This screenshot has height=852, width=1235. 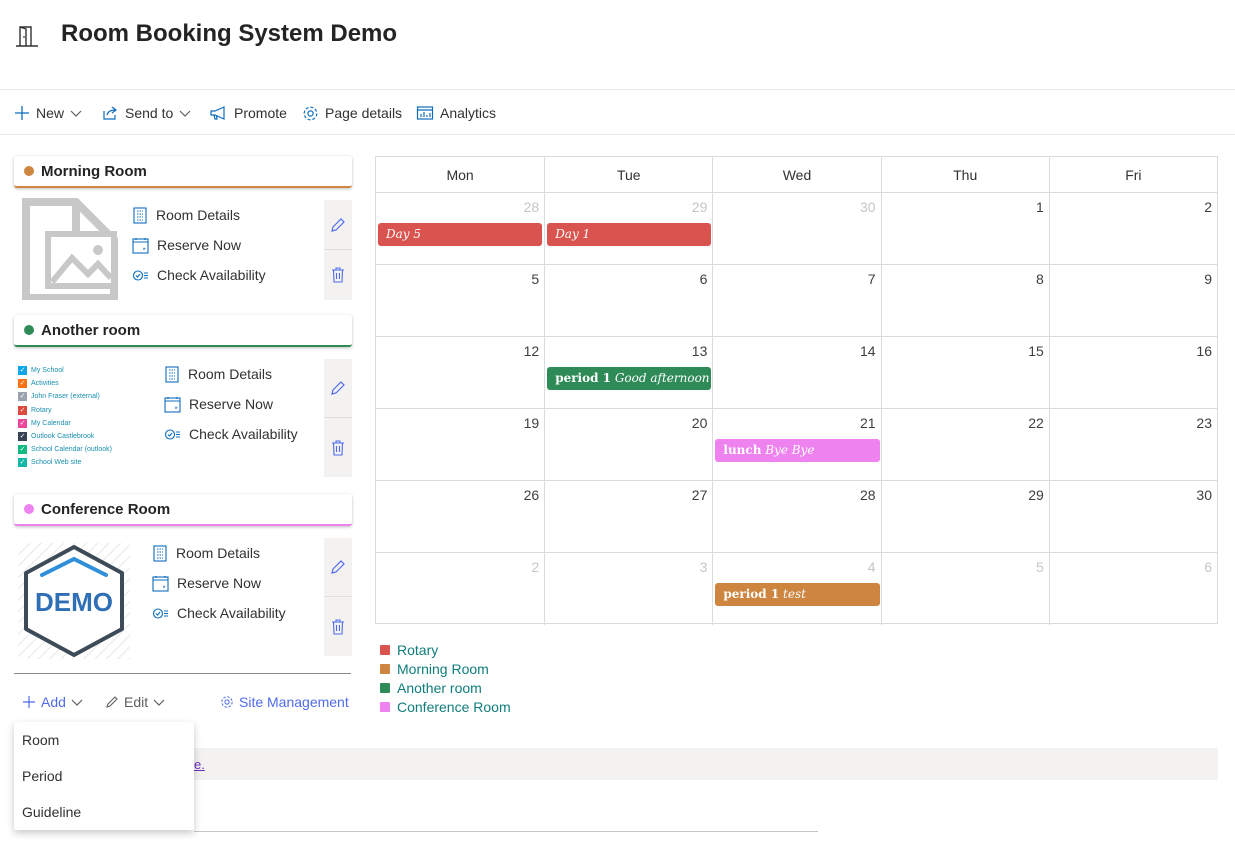 What do you see at coordinates (445, 668) in the screenshot?
I see `legend-item: Morning Room` at bounding box center [445, 668].